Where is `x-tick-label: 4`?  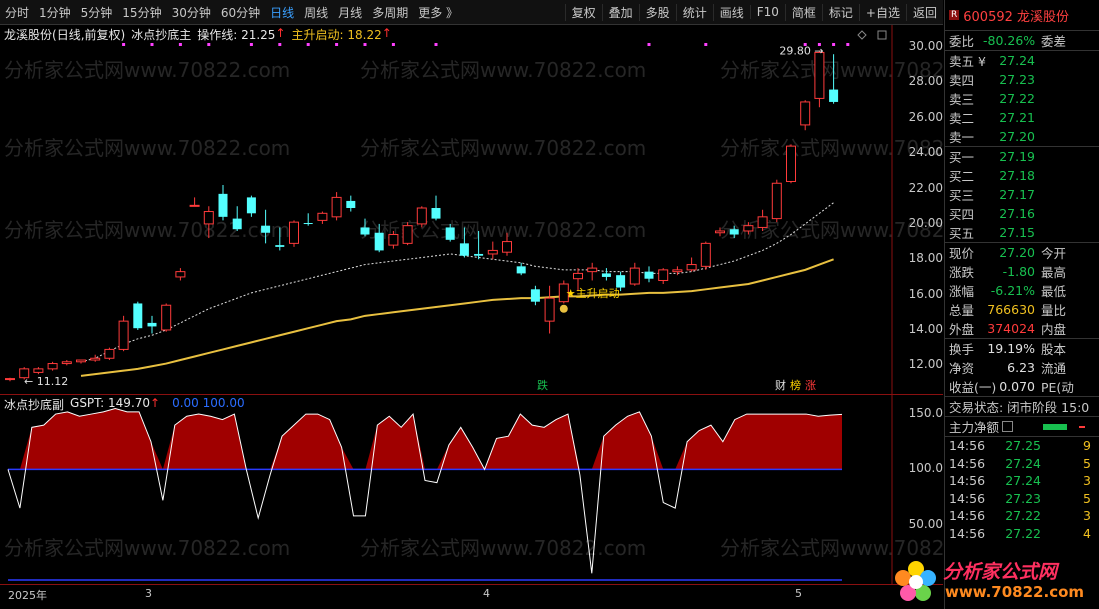 x-tick-label: 4 is located at coordinates (486, 593).